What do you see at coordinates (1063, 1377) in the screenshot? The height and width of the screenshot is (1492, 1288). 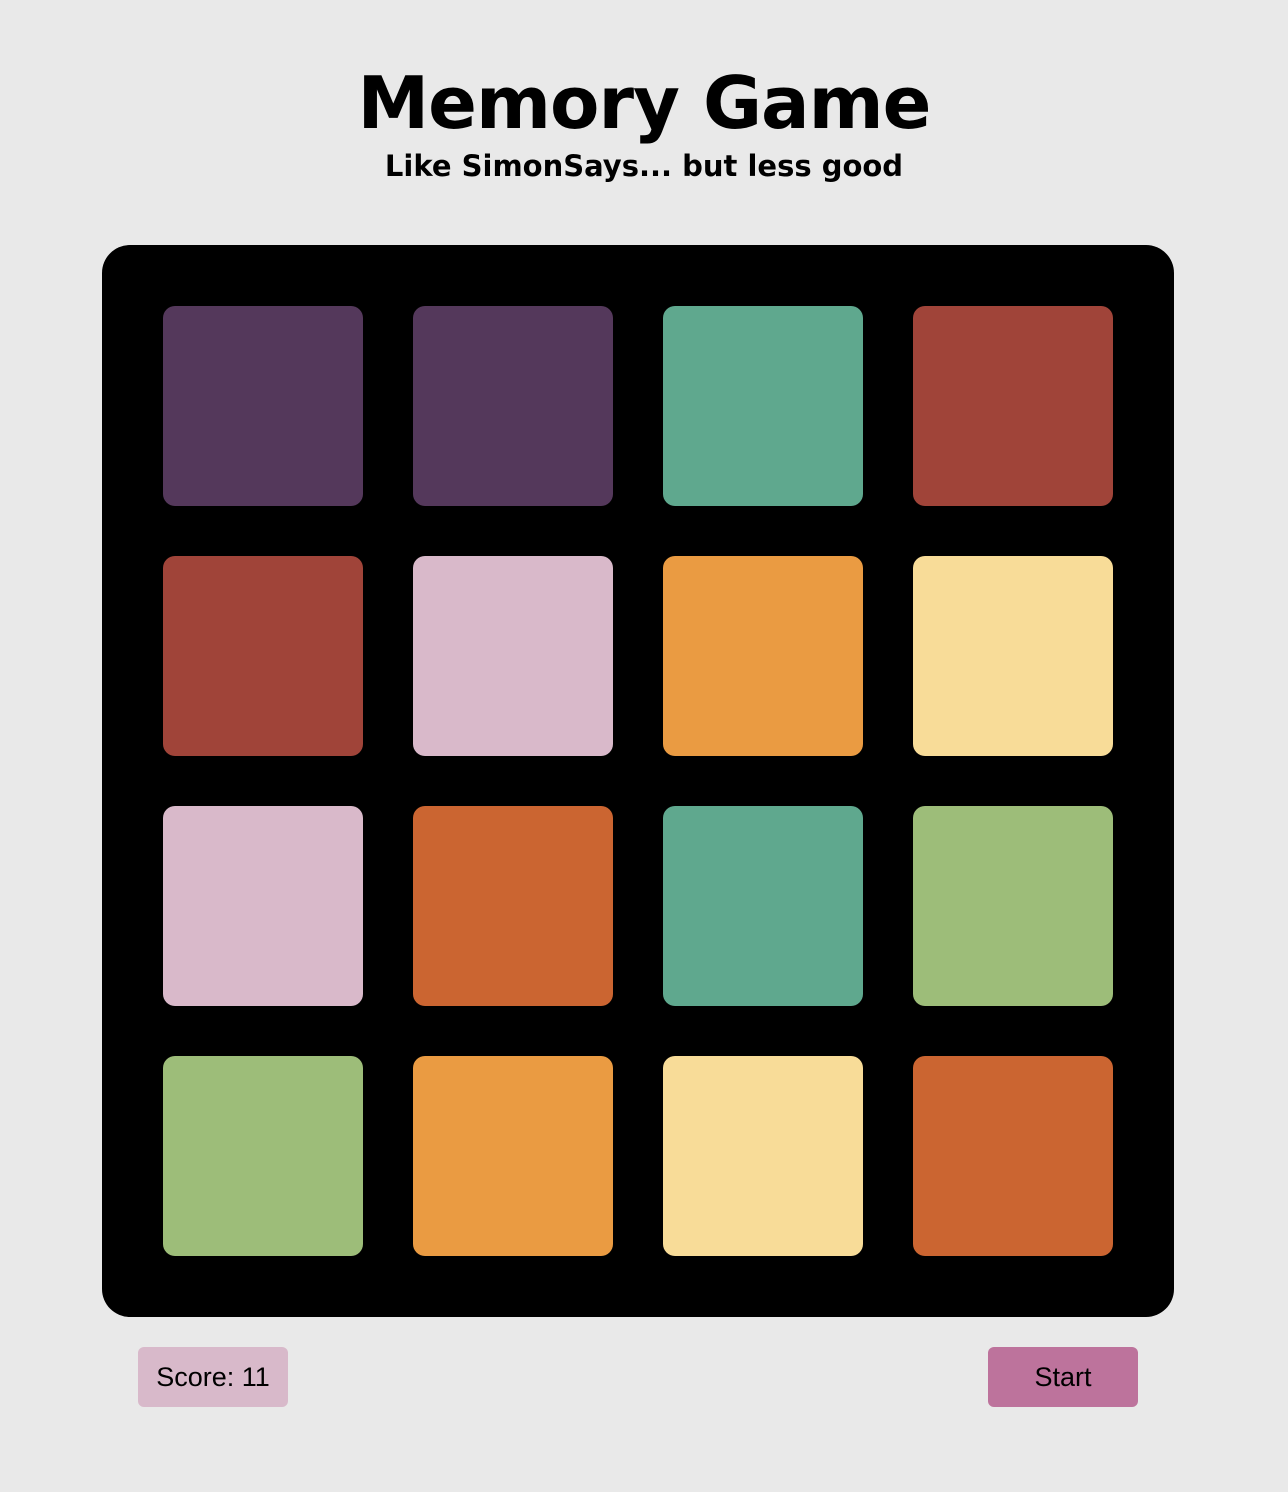 I see `start-button: Start` at bounding box center [1063, 1377].